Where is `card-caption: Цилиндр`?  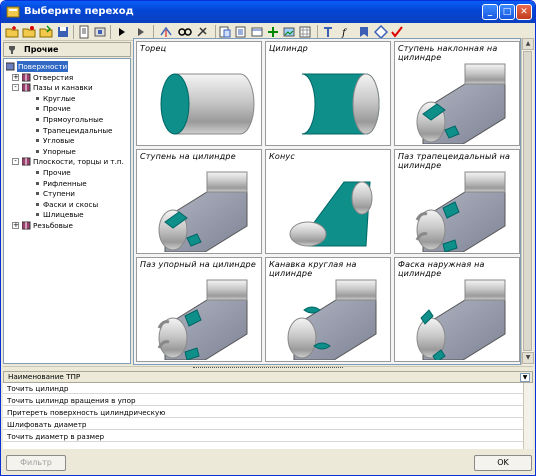
card-caption: Цилиндр is located at coordinates (288, 48).